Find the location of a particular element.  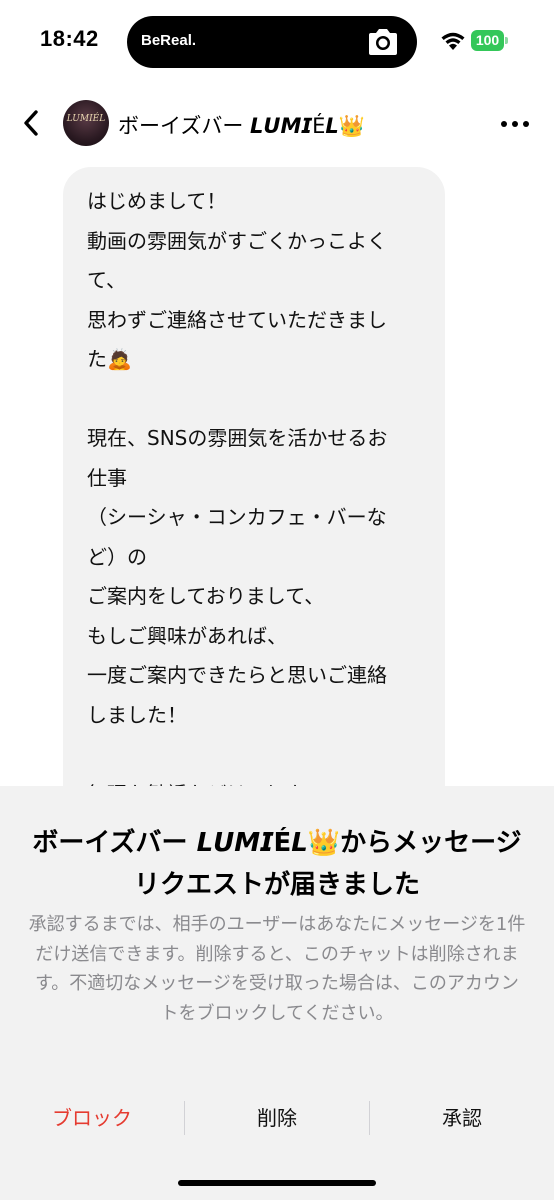

home-indicator is located at coordinates (277, 1183).